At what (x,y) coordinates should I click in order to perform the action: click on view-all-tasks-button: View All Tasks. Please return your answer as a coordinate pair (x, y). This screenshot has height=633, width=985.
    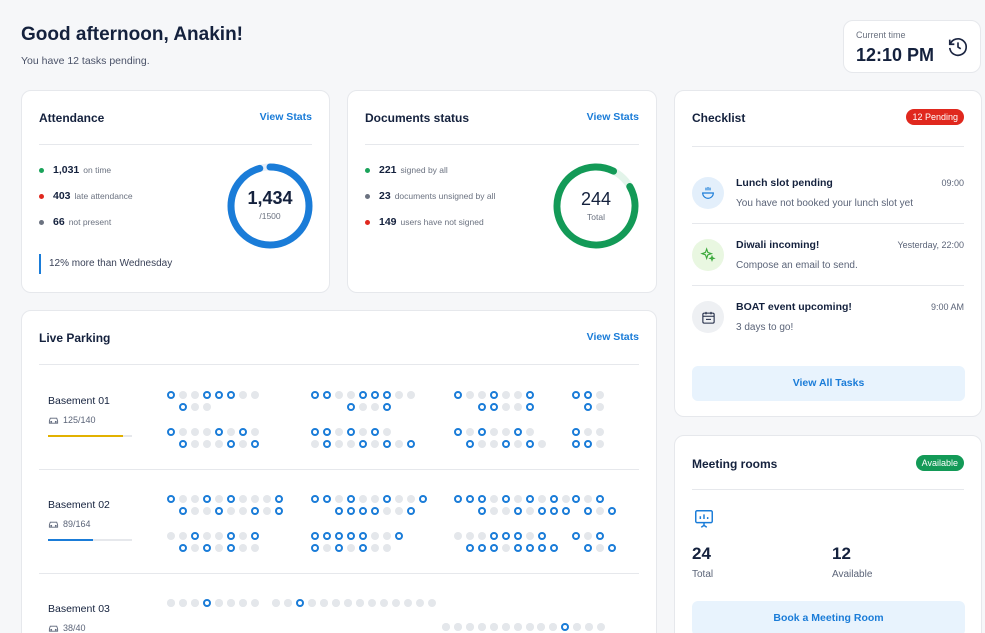
    Looking at the image, I should click on (828, 383).